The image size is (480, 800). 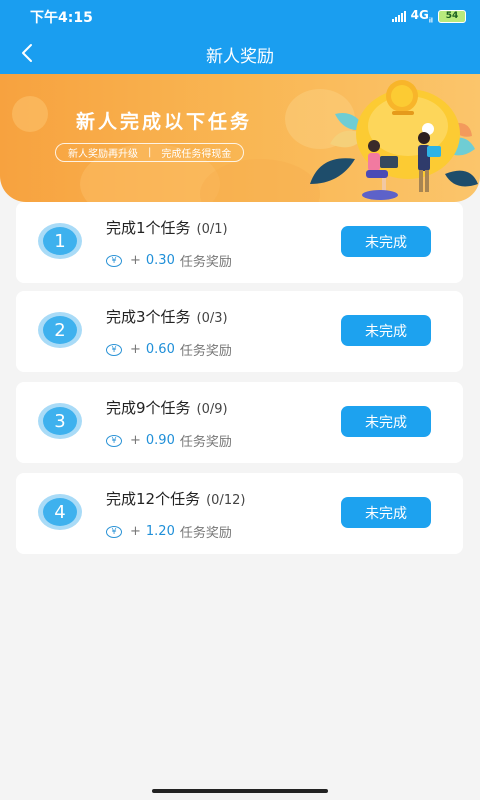 I want to click on page-title: 新人奖励, so click(x=240, y=57).